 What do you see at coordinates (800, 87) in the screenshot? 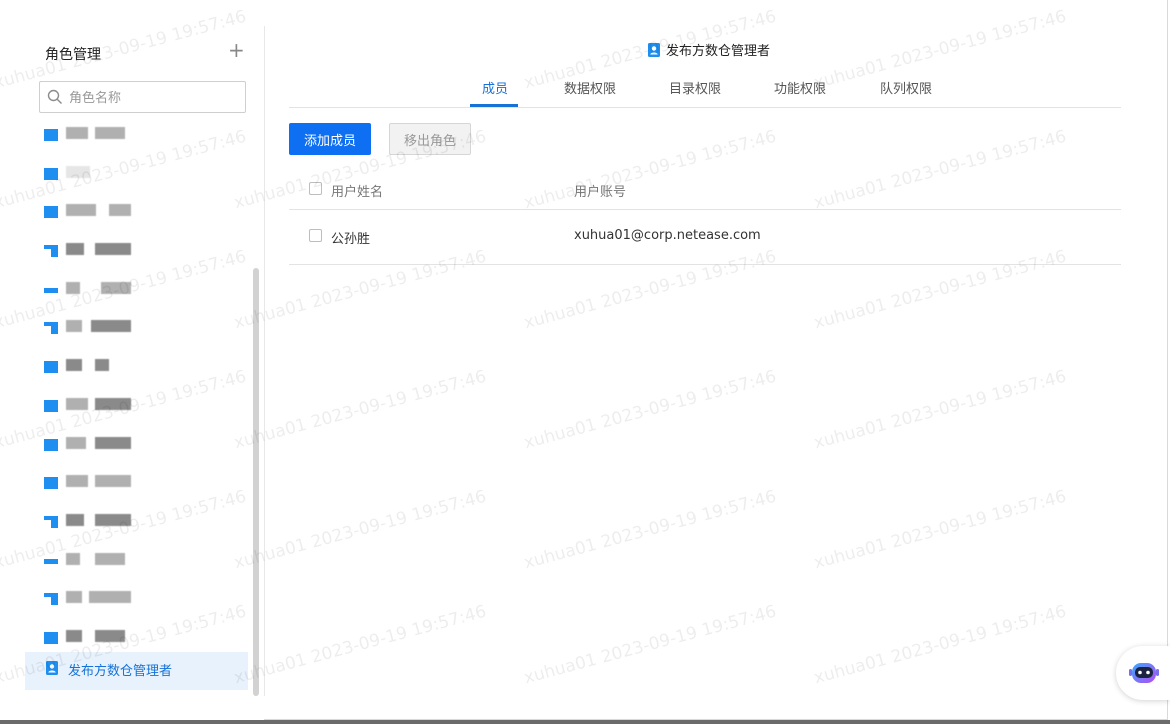
I see `tab-function-permission: 功能权限` at bounding box center [800, 87].